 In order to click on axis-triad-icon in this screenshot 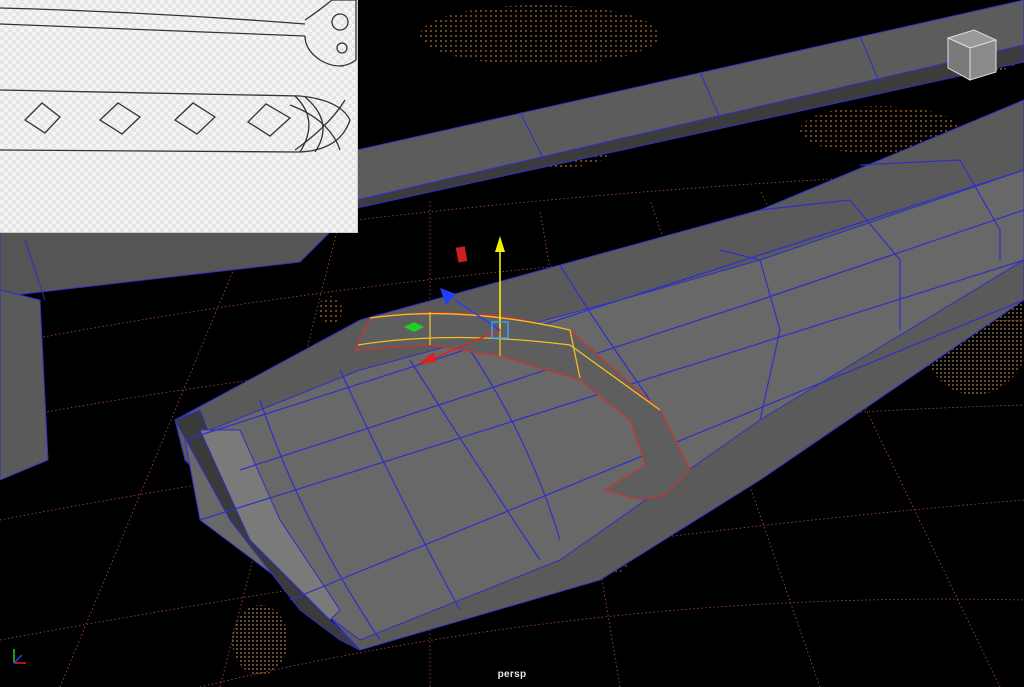, I will do `click(19, 656)`.